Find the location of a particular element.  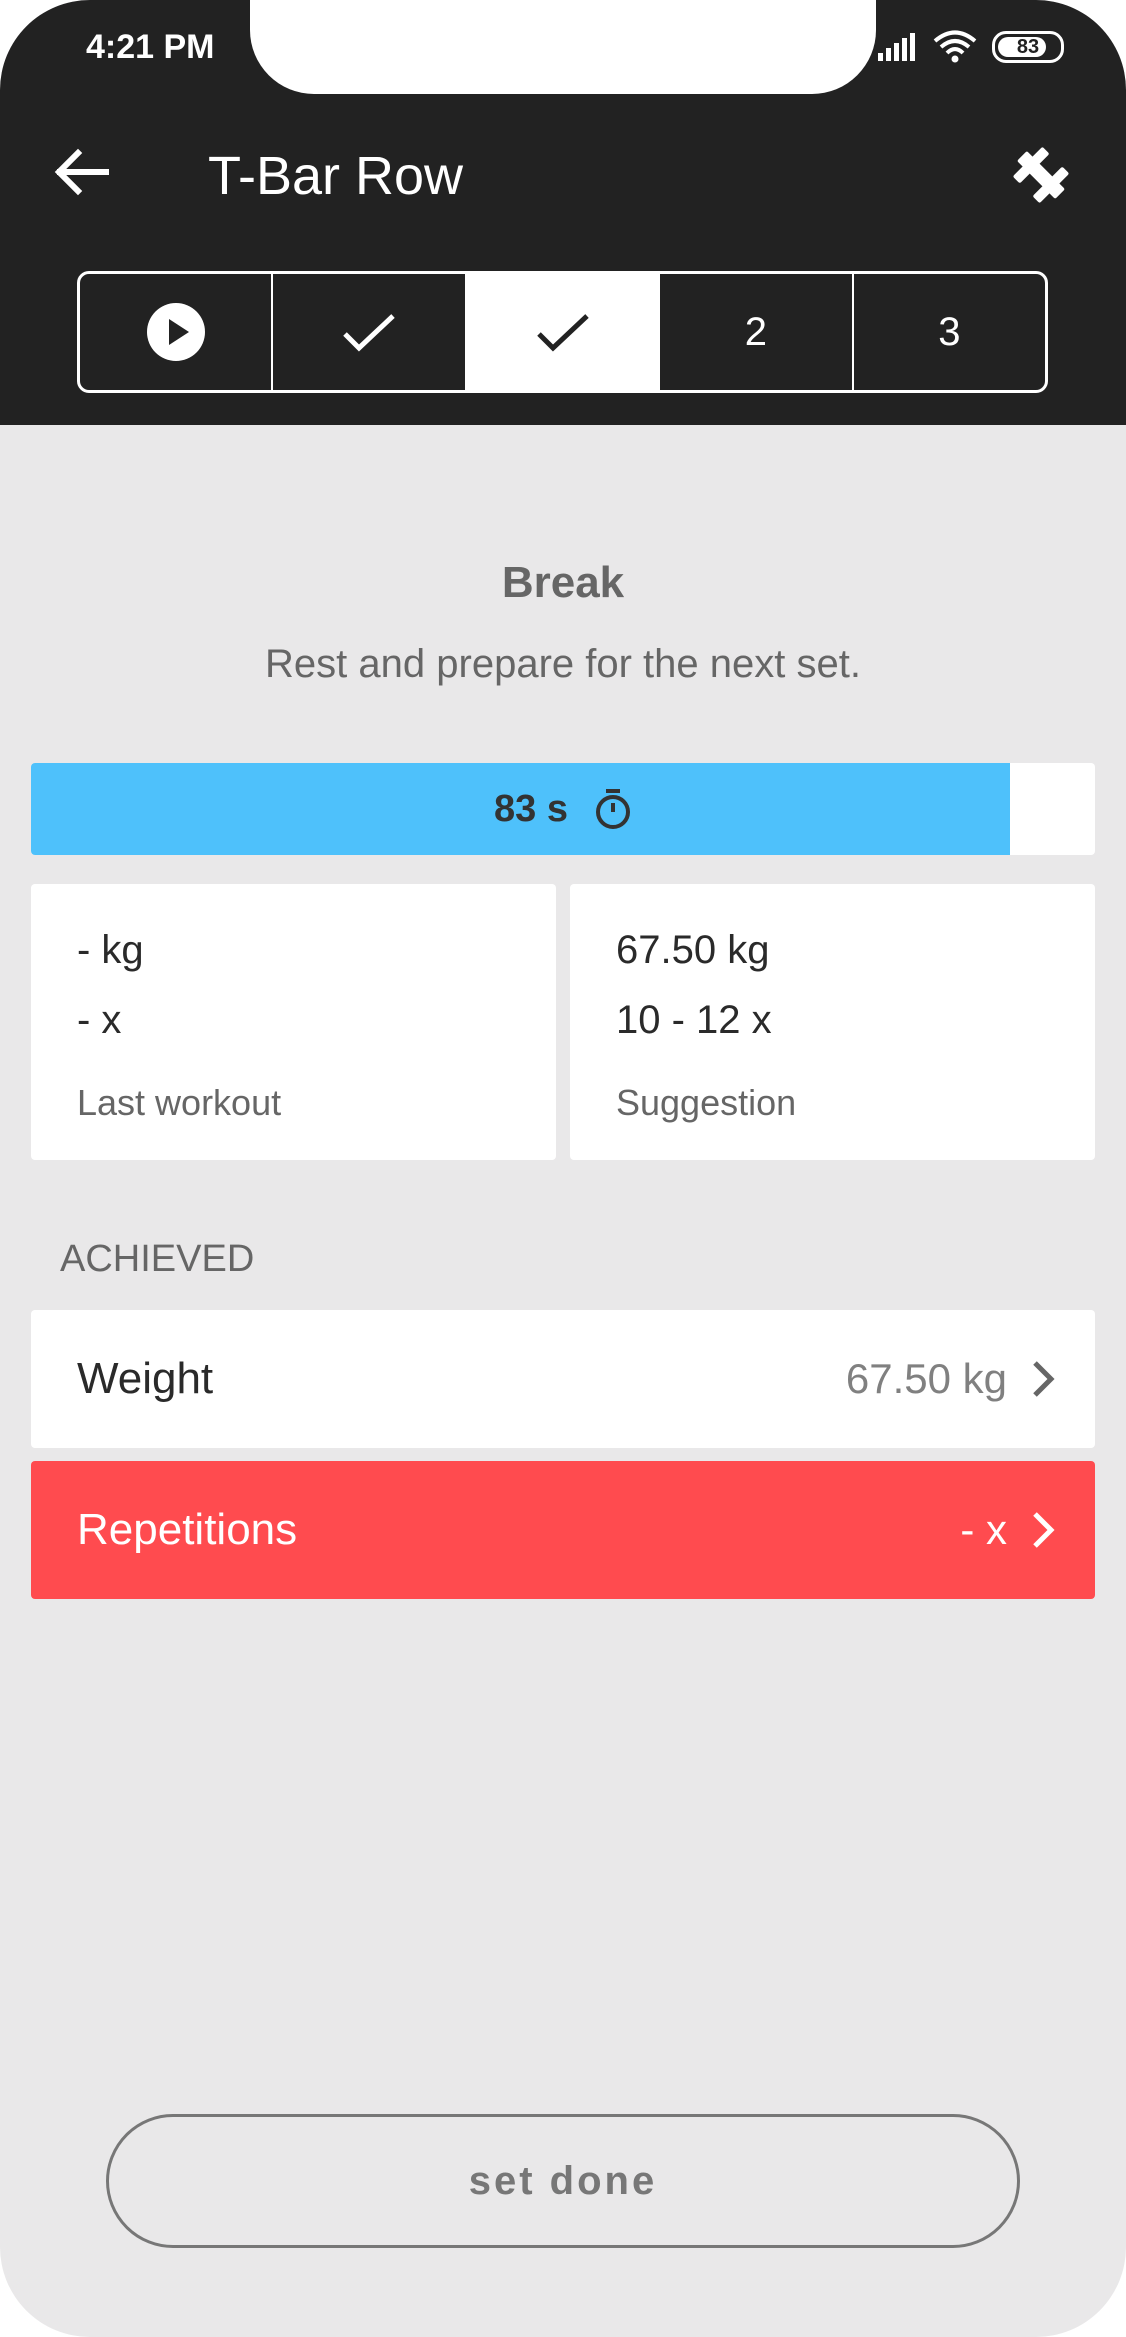

achieved-heading: ACHIEVED is located at coordinates (157, 1259).